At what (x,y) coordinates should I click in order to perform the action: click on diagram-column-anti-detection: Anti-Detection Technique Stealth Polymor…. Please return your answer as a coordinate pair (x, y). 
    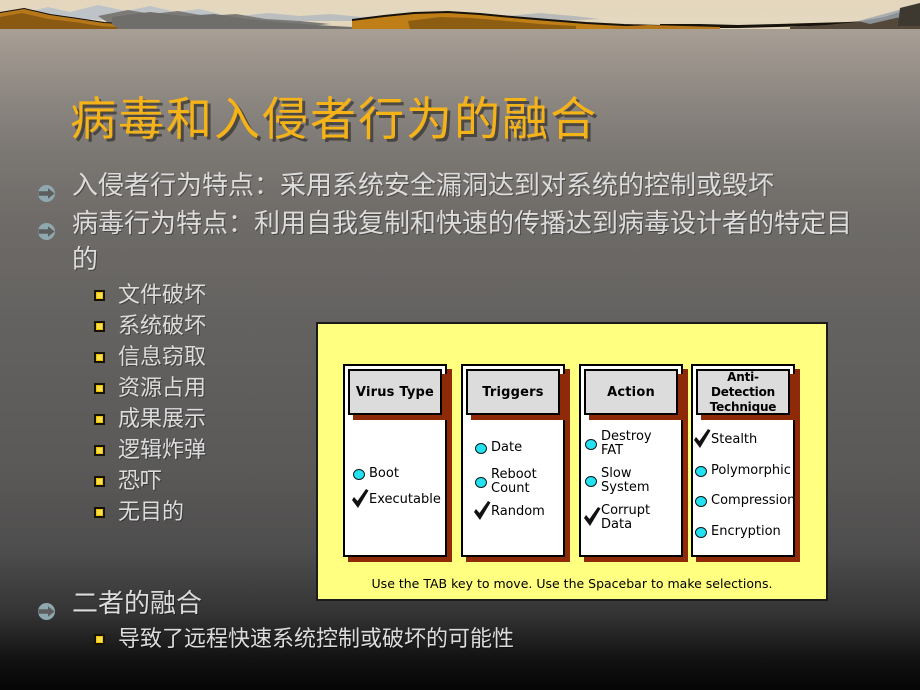
    Looking at the image, I should click on (745, 463).